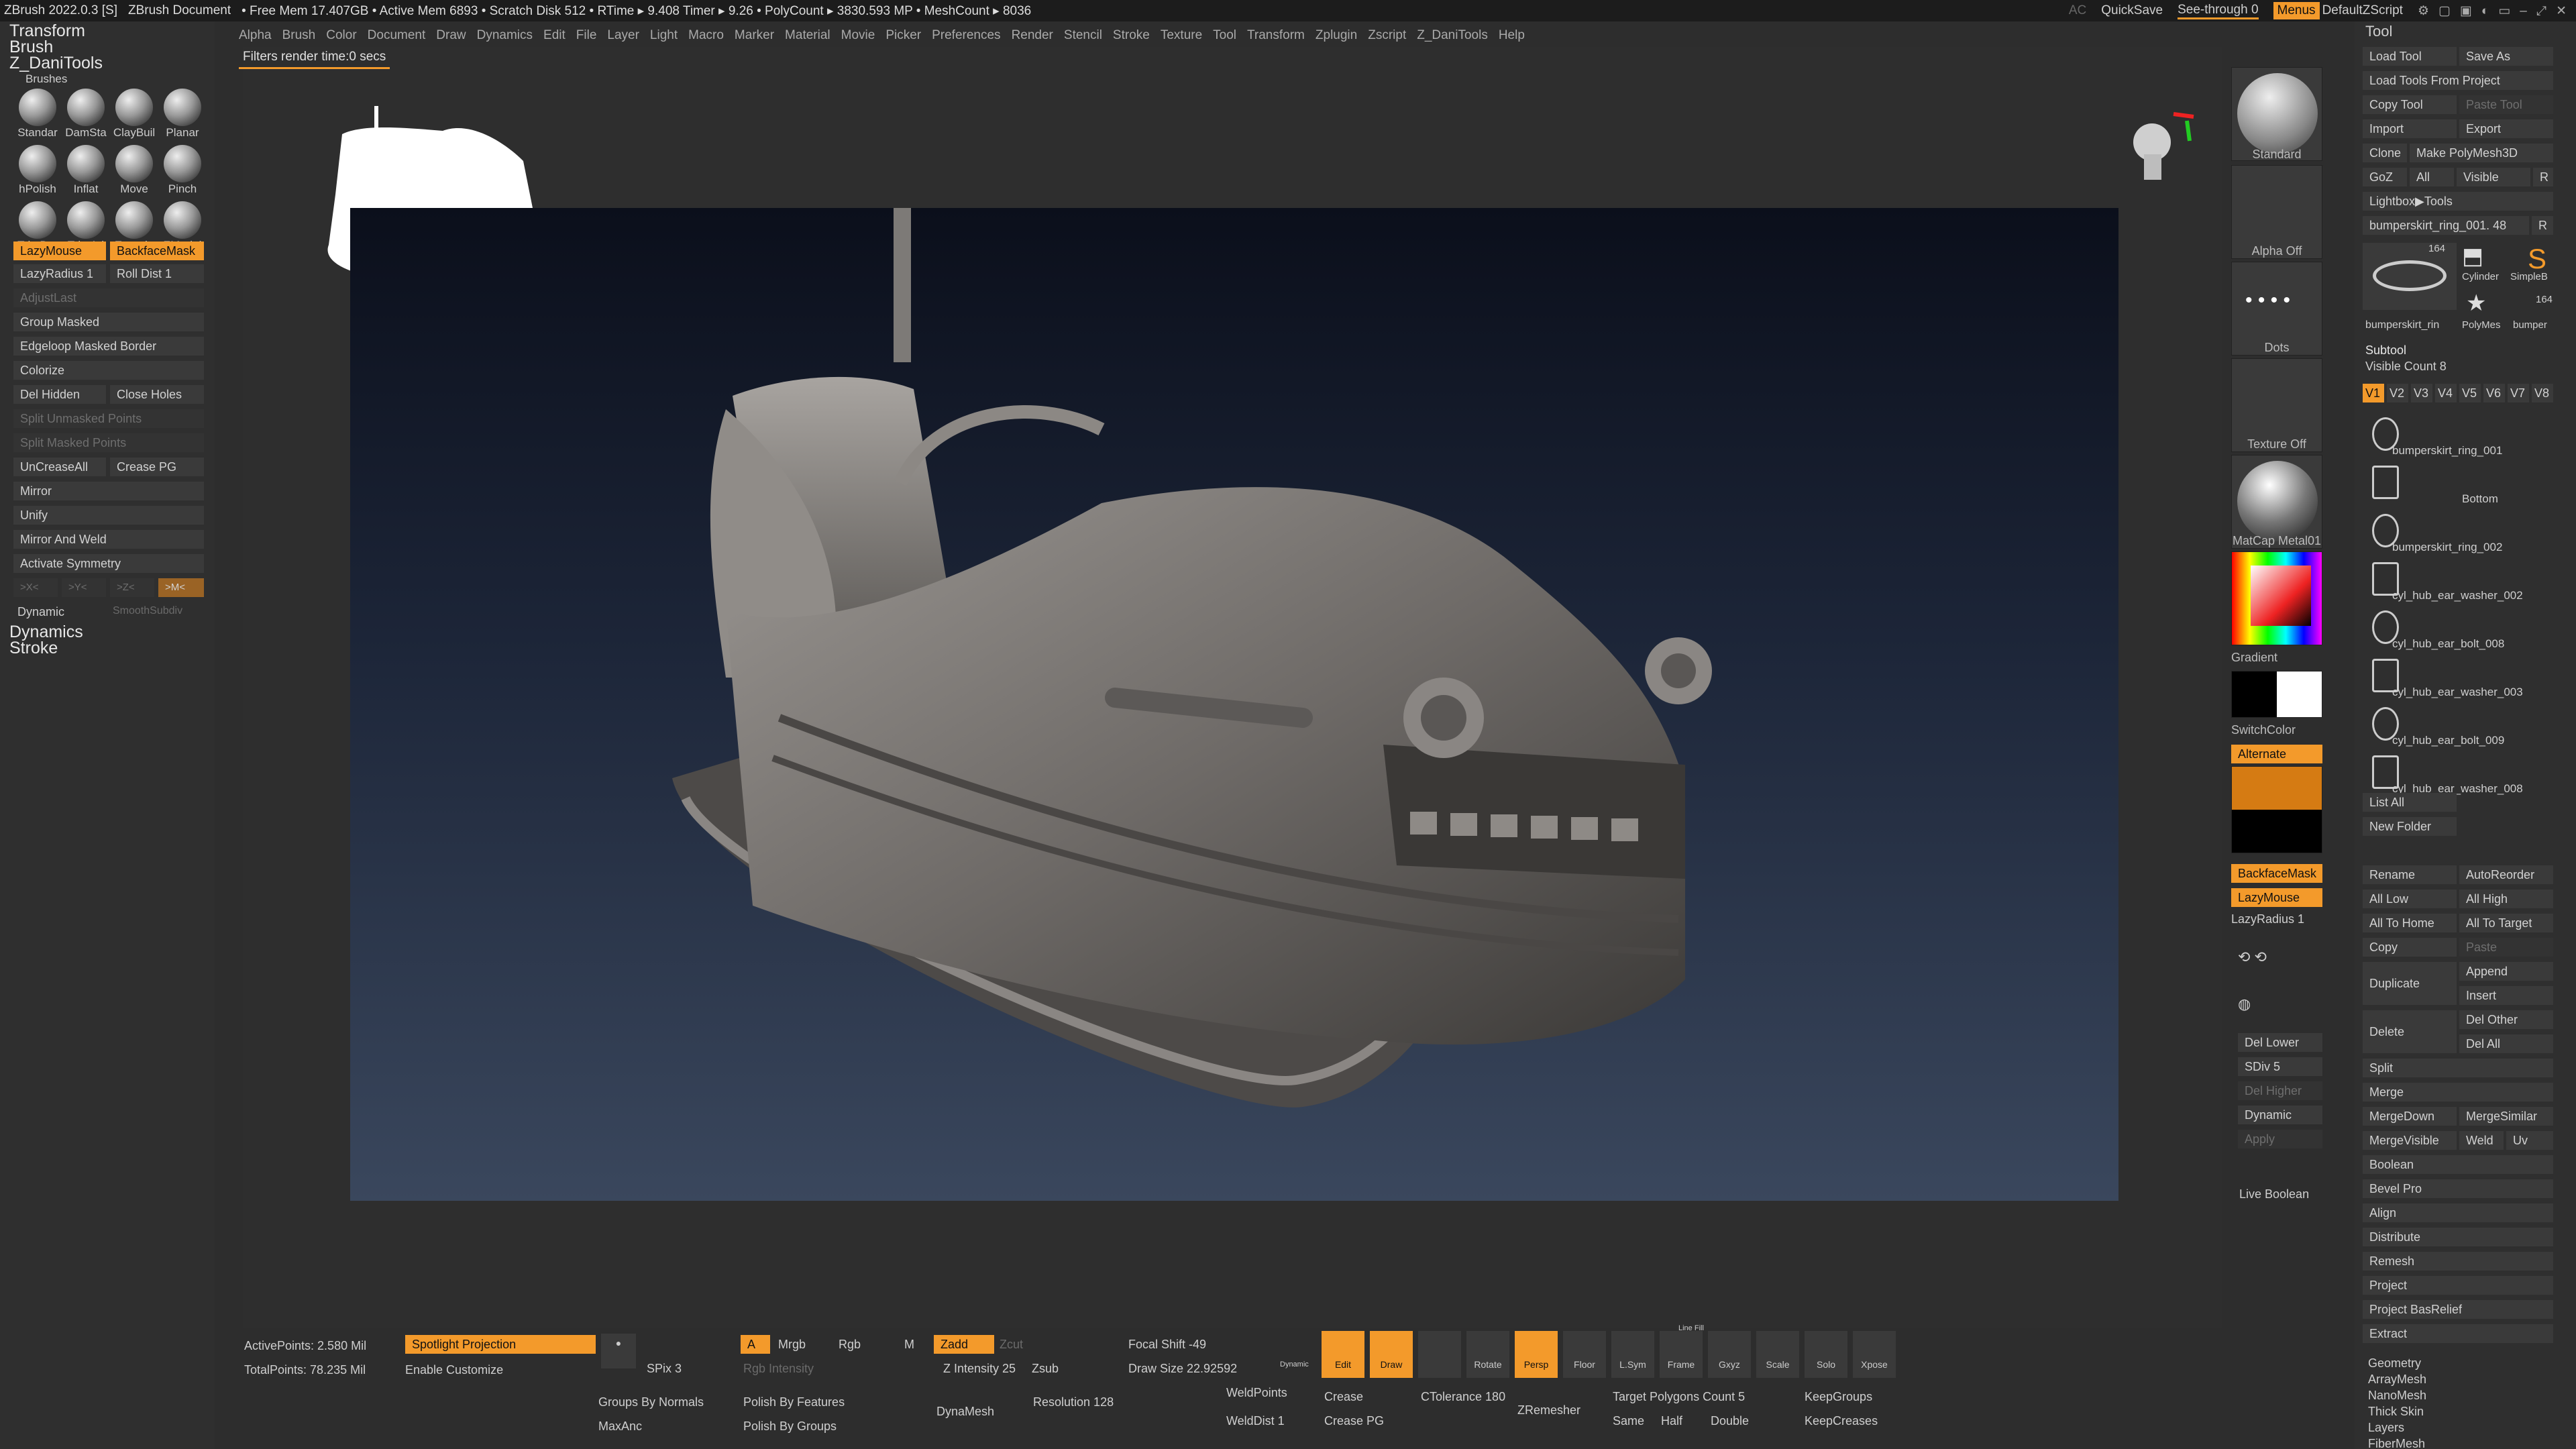 This screenshot has height=1449, width=2576. I want to click on mergesimilar-button: MergeSimilar, so click(2506, 1116).